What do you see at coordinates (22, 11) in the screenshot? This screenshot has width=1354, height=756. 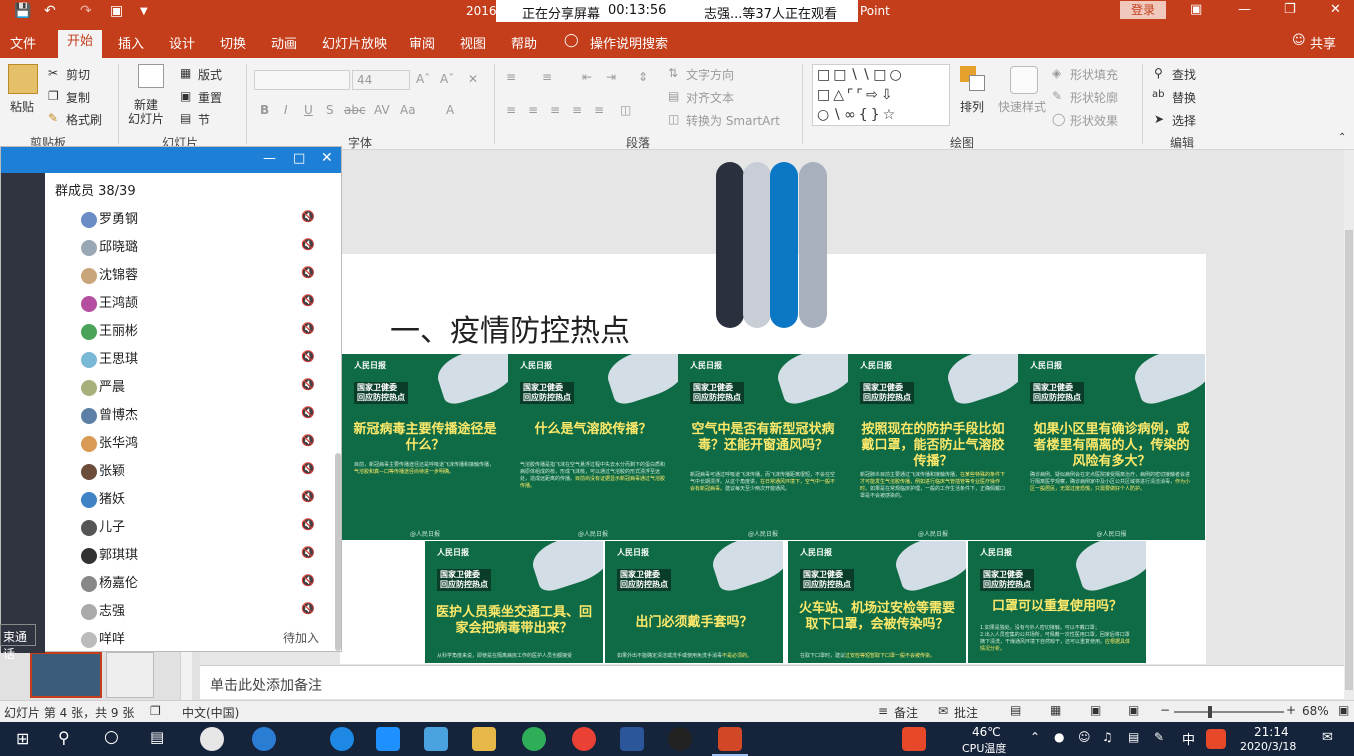 I see `save-icon: 💾` at bounding box center [22, 11].